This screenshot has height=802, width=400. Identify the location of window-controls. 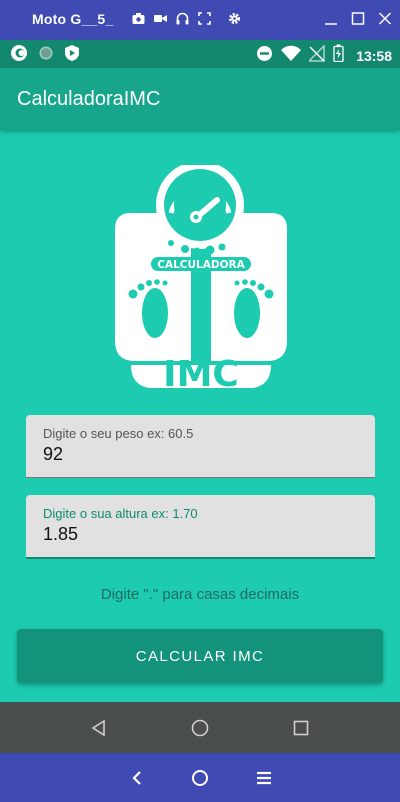
(358, 18).